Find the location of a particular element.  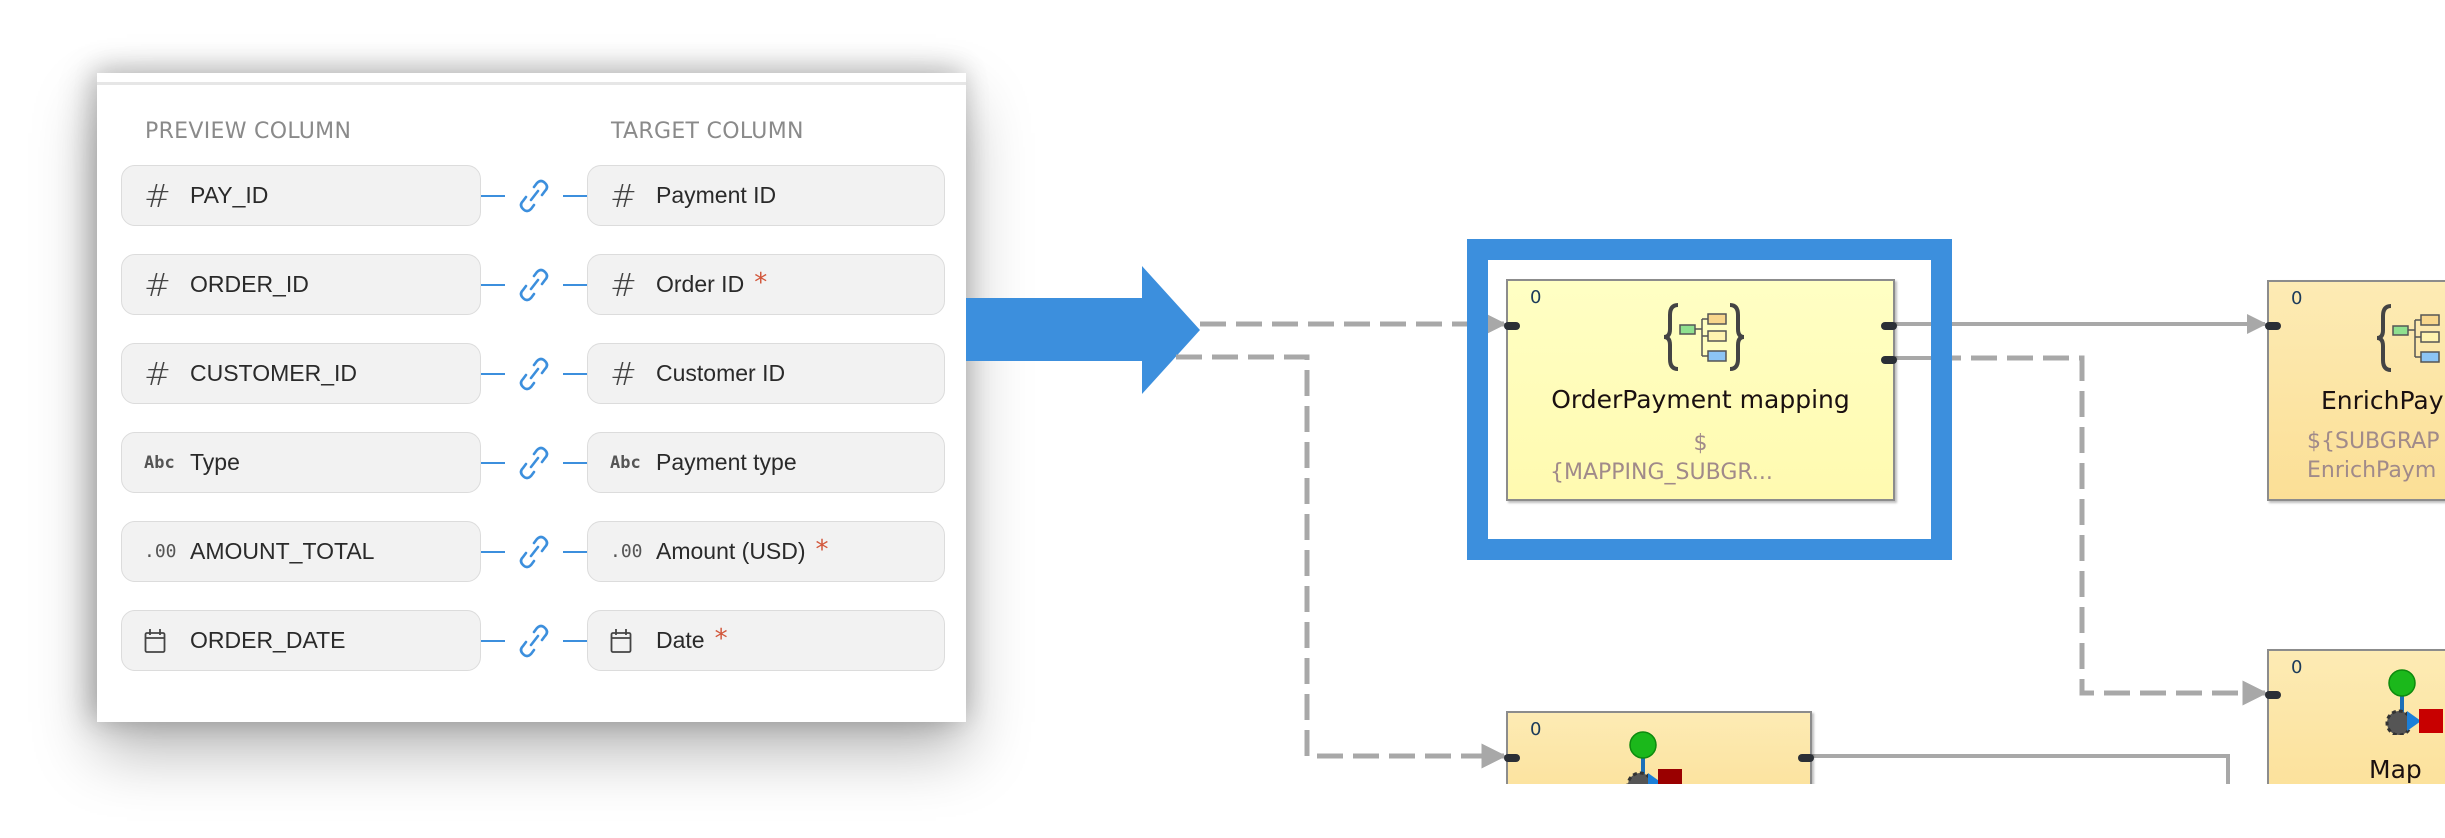

node-title: EnrichPay is located at coordinates (2382, 400).